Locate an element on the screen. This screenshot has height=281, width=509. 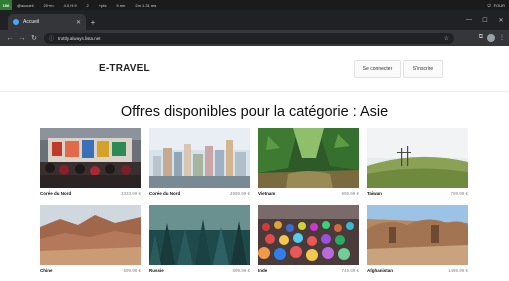
offer-price: 4999.99 € is located at coordinates (239, 193).